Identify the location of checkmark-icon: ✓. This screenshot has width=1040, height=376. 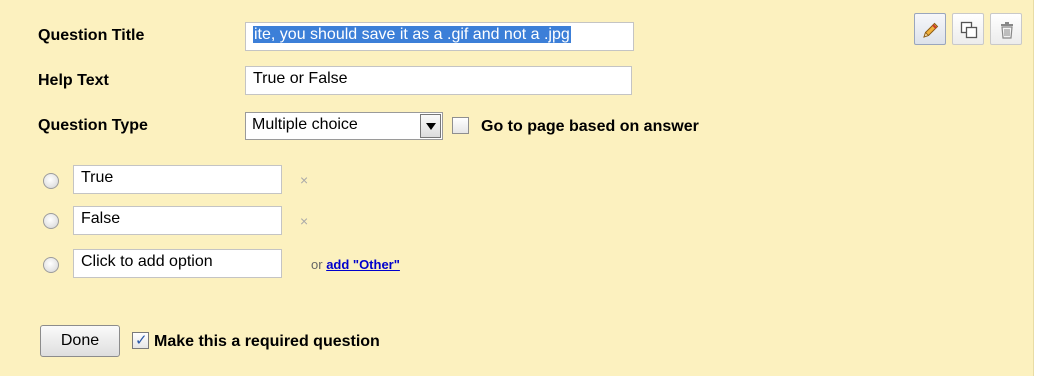
(141, 340).